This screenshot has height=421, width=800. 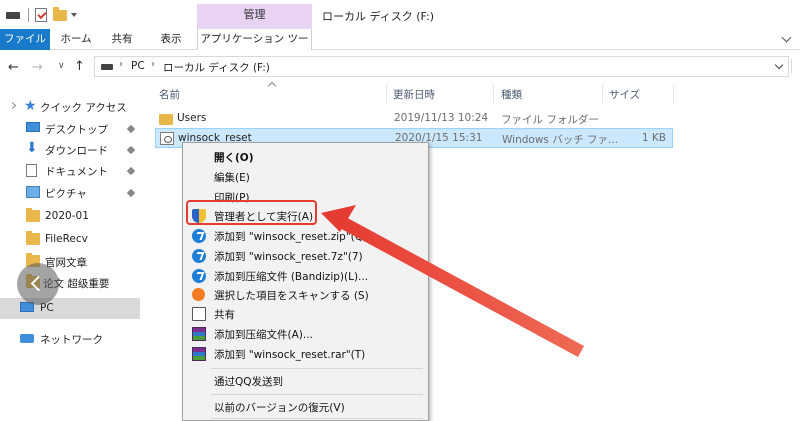 What do you see at coordinates (291, 237) in the screenshot?
I see `menu-label: 添加到 "winsock_reset.zip"(Q)` at bounding box center [291, 237].